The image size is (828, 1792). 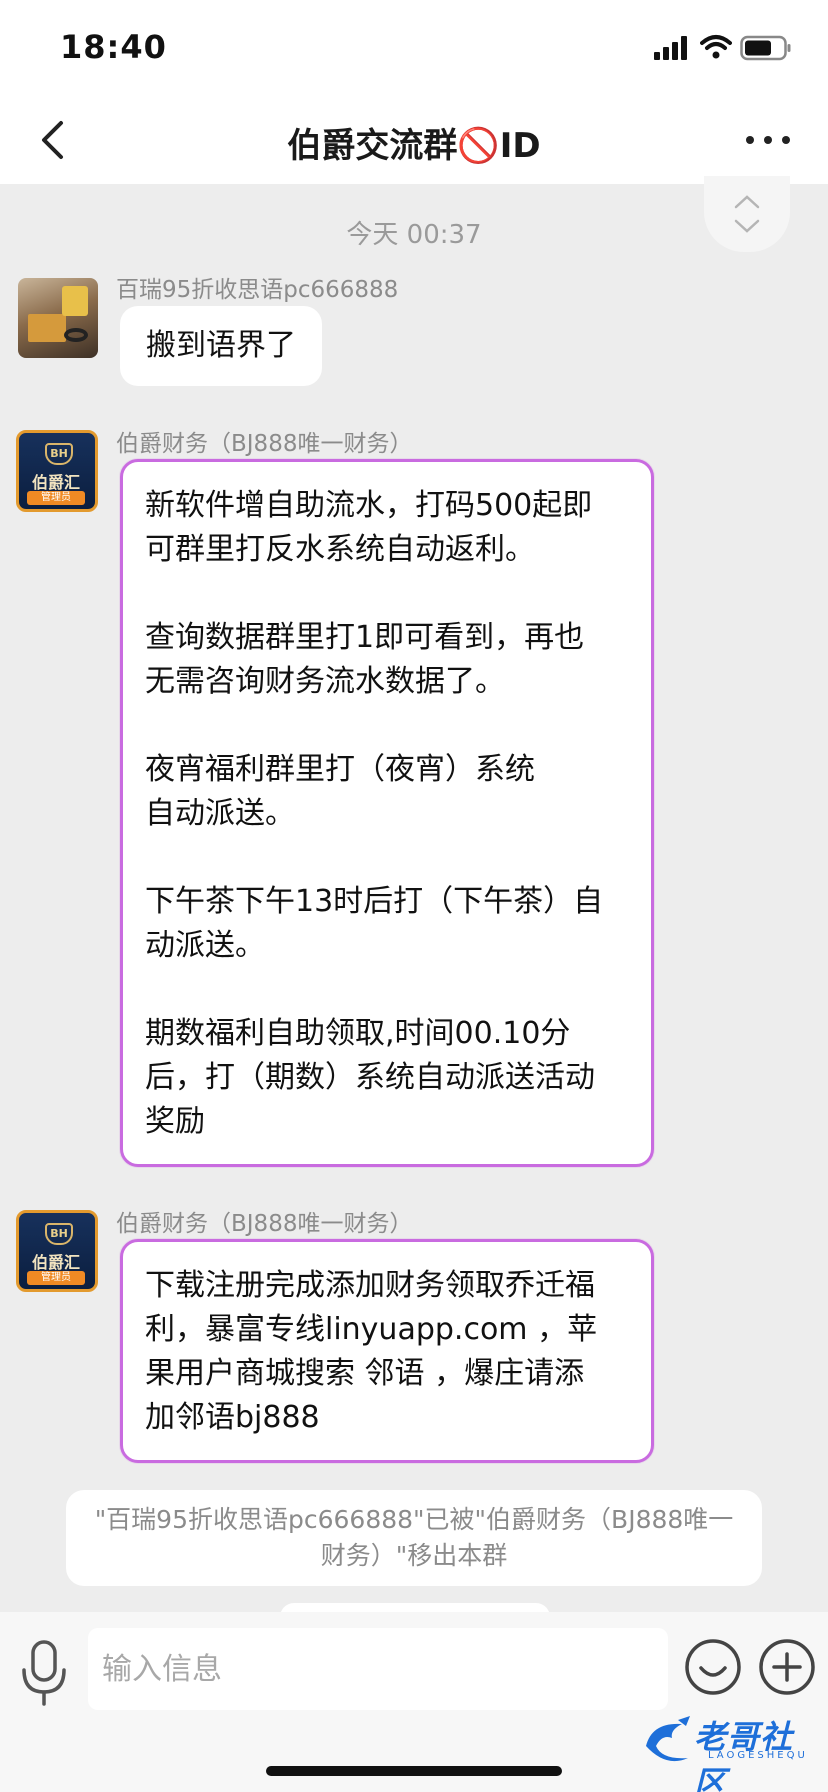 I want to click on add-icon, so click(x=787, y=1667).